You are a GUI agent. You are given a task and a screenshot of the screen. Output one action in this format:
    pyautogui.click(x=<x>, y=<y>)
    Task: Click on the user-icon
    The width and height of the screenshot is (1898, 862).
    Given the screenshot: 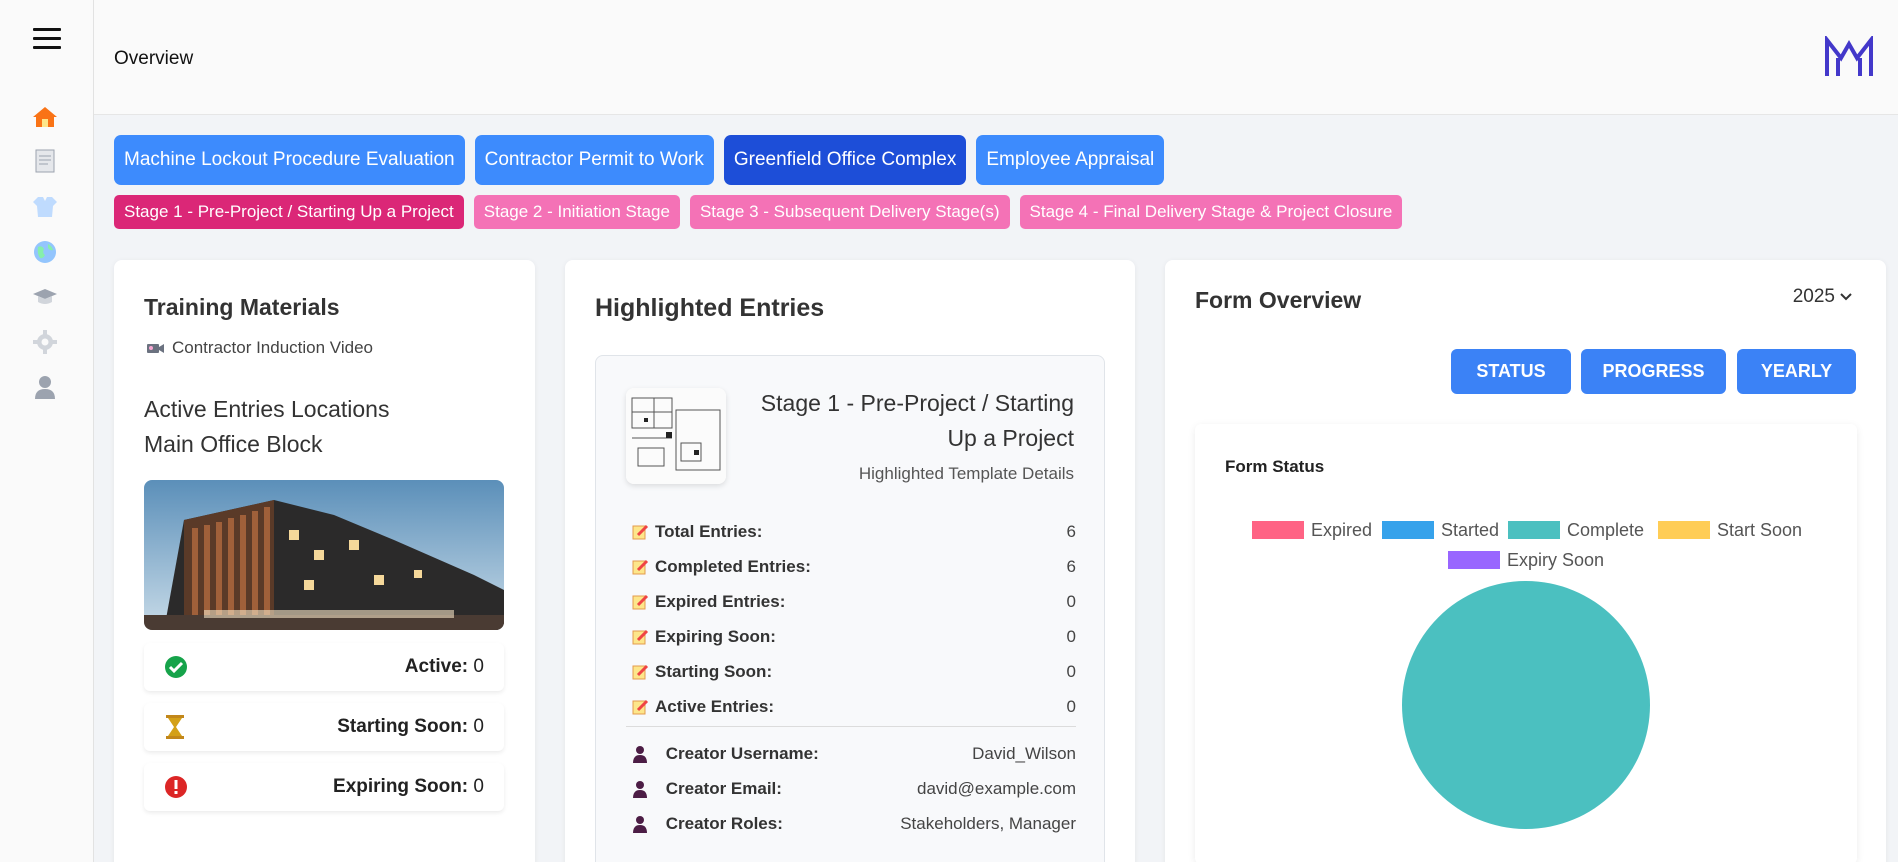 What is the action you would take?
    pyautogui.click(x=45, y=387)
    